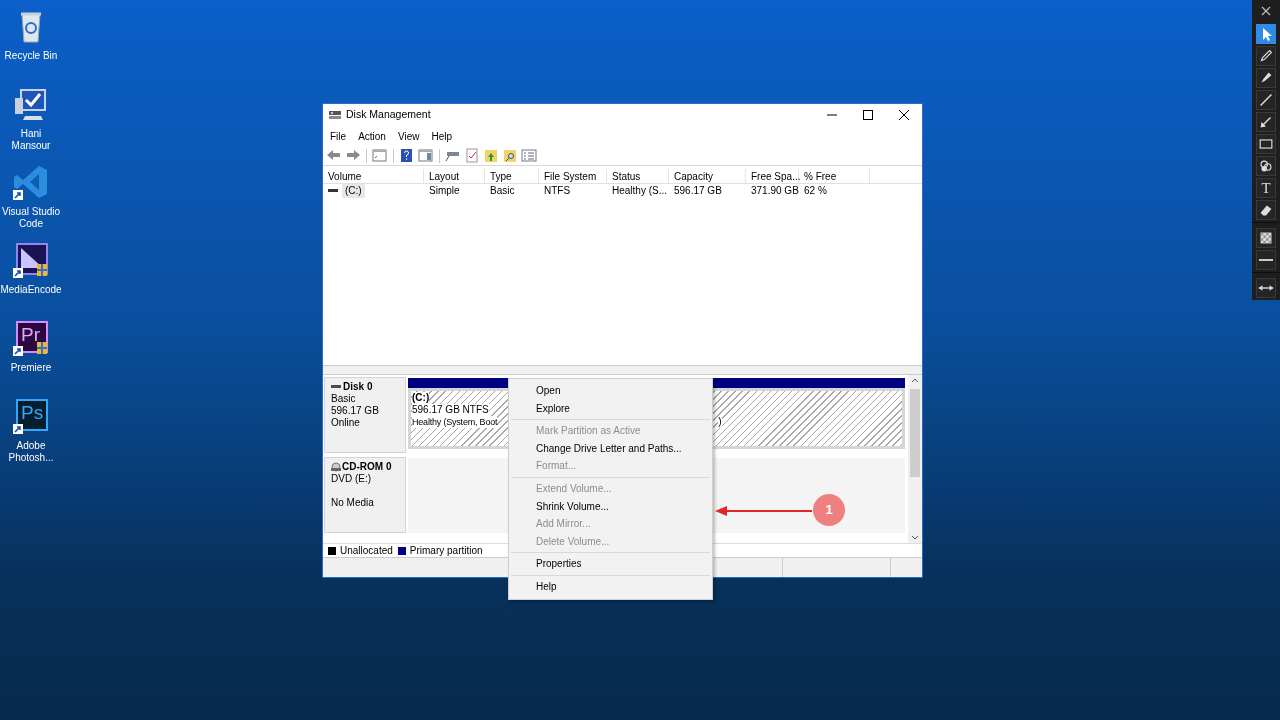  Describe the element at coordinates (372, 136) in the screenshot. I see `menu-item: Action` at that location.